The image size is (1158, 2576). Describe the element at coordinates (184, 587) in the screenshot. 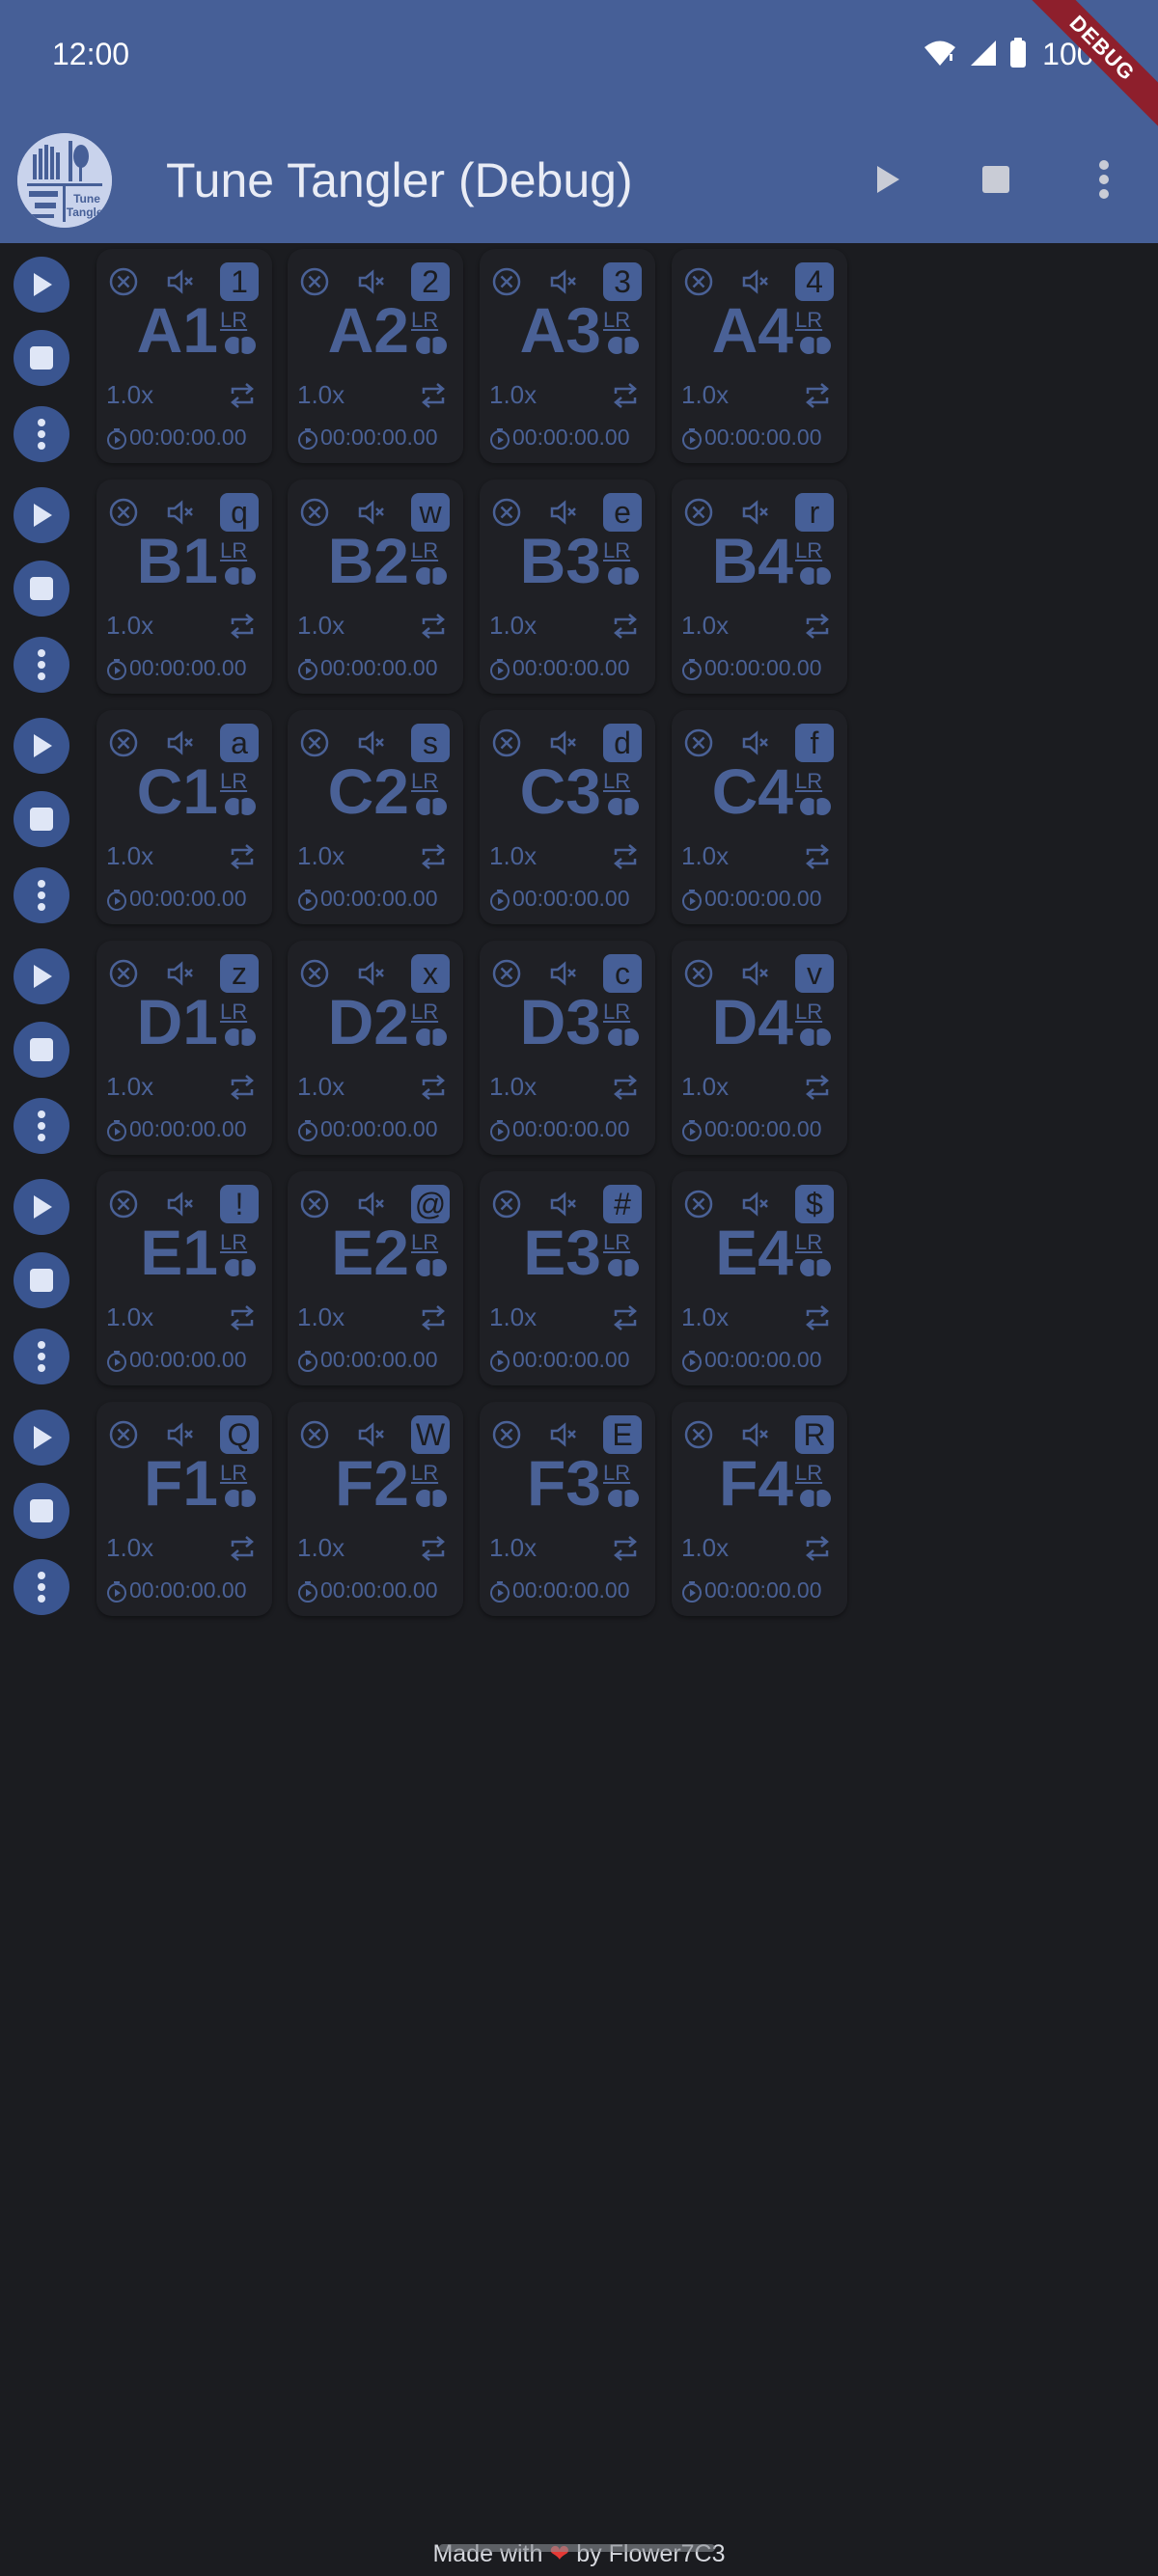

I see `track-tile: q B1 LR 1.0x 00:00:00.00` at that location.